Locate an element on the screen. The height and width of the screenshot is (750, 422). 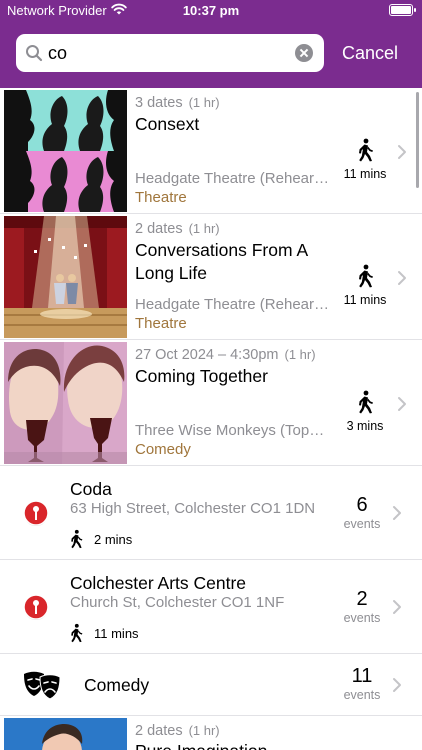
category-row-comedy: Comedy 11 events is located at coordinates (211, 685).